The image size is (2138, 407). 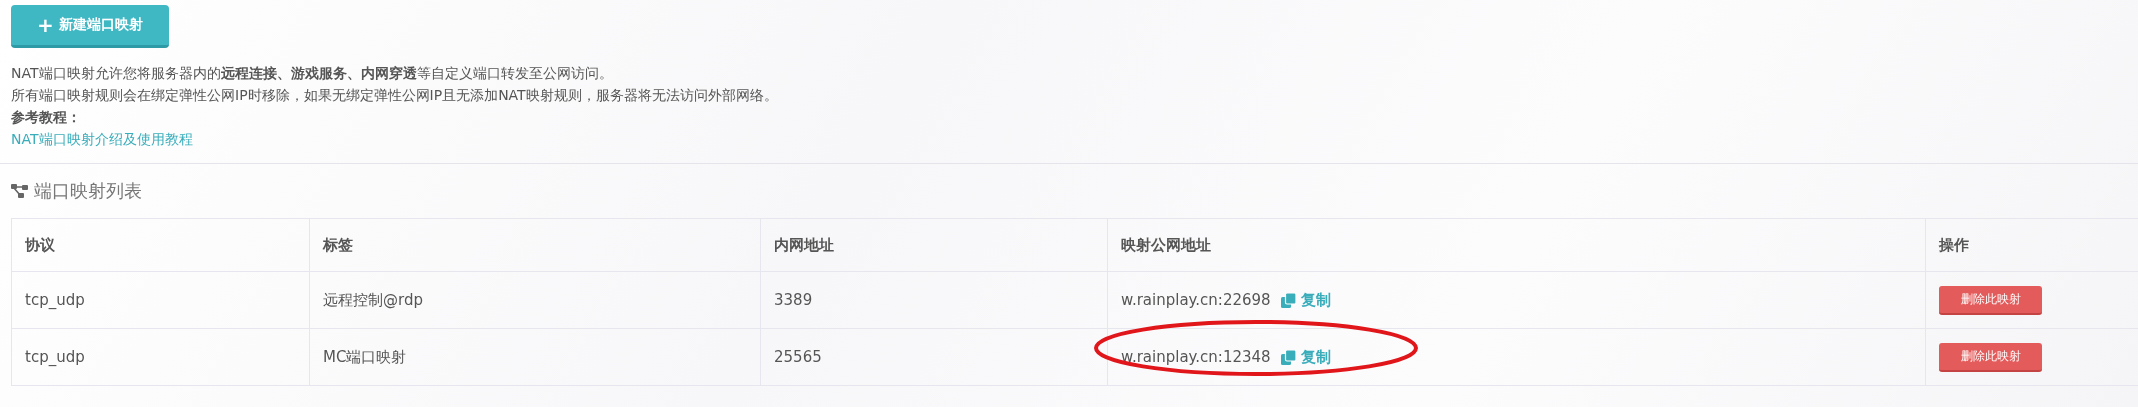 What do you see at coordinates (535, 357) in the screenshot?
I see `table-cell: MC端口映射` at bounding box center [535, 357].